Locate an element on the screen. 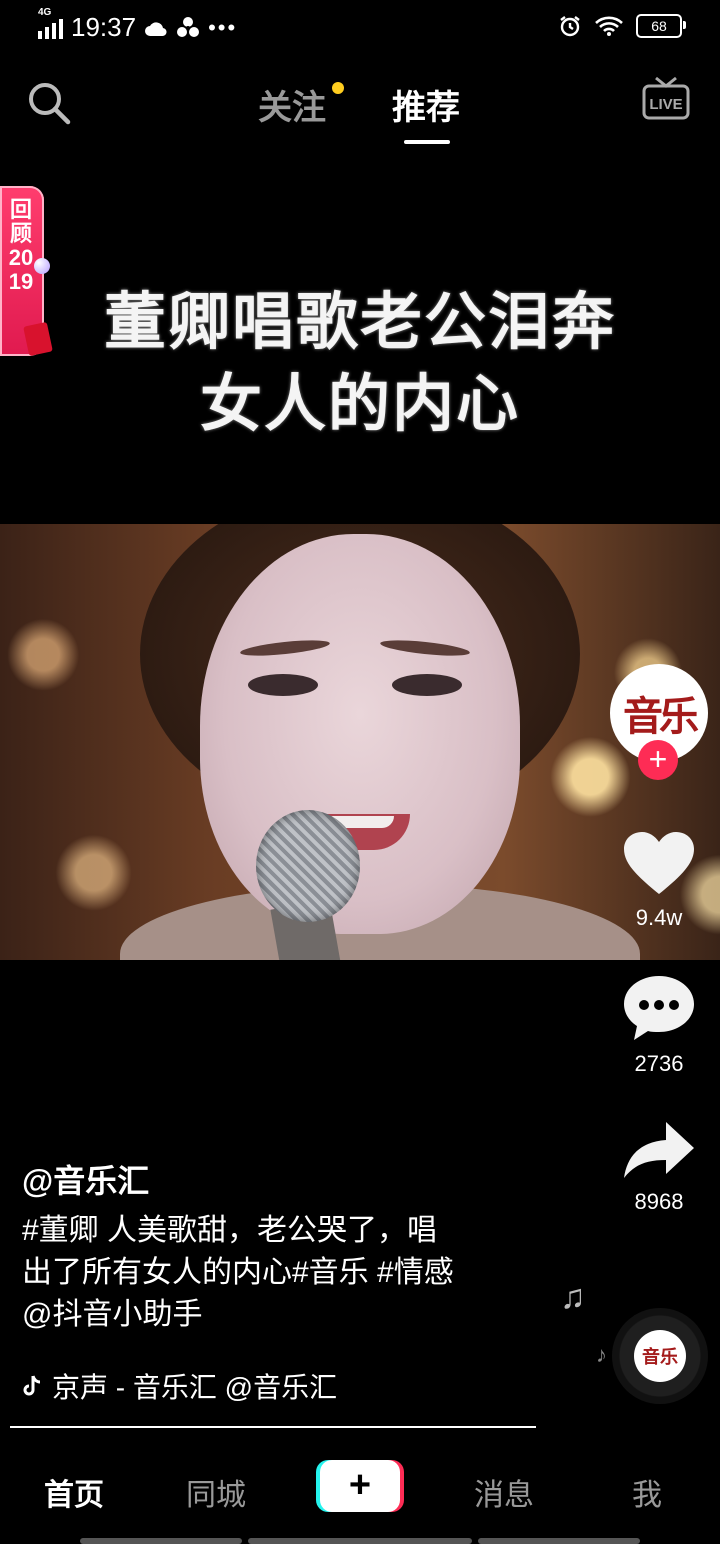 The image size is (720, 1544). singer-face is located at coordinates (360, 734).